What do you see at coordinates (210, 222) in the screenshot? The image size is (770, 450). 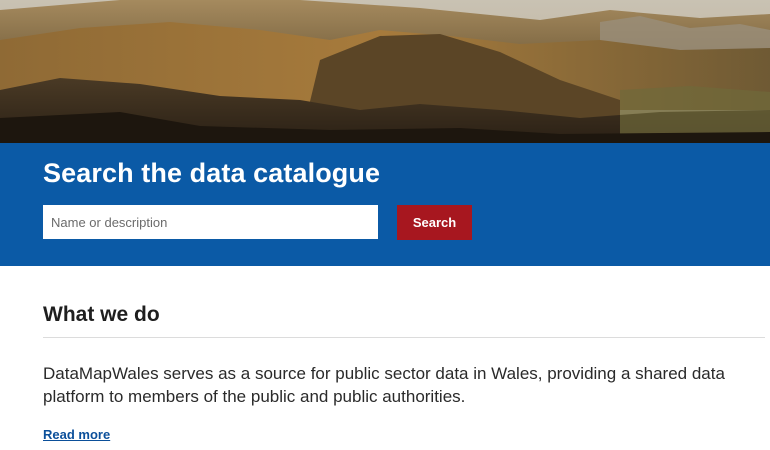 I see `search-input` at bounding box center [210, 222].